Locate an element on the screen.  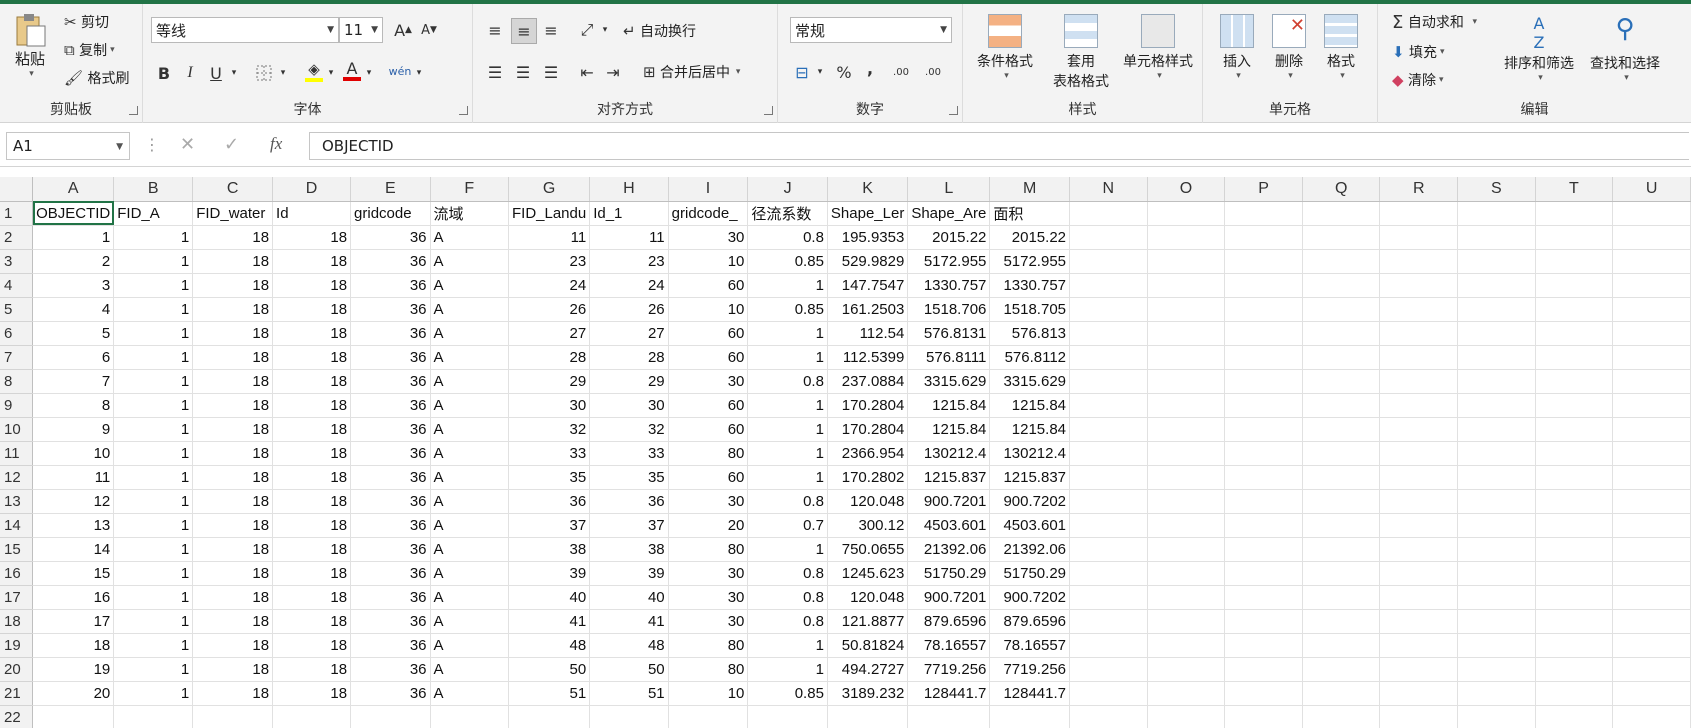
cell-g8: 29 is located at coordinates (549, 381).